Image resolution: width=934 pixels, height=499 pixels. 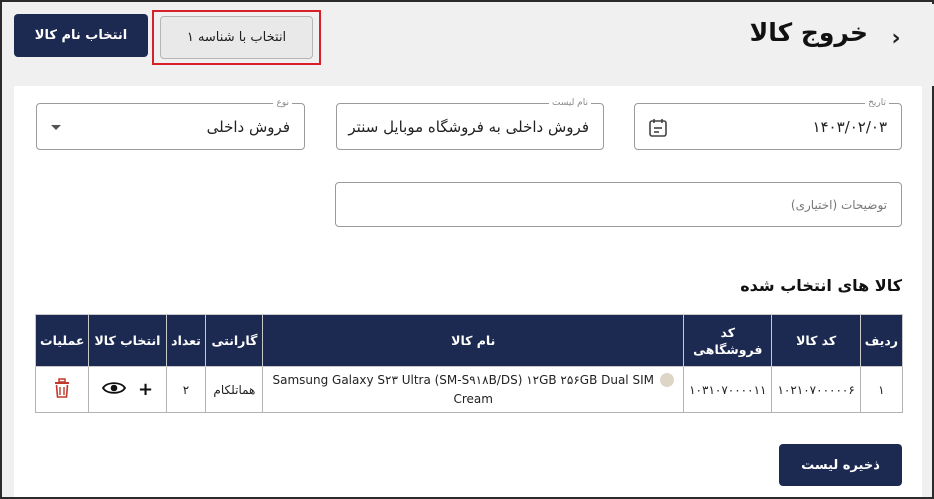 I want to click on highlight-frame: انتخاب با شناسه ۱, so click(x=236, y=37).